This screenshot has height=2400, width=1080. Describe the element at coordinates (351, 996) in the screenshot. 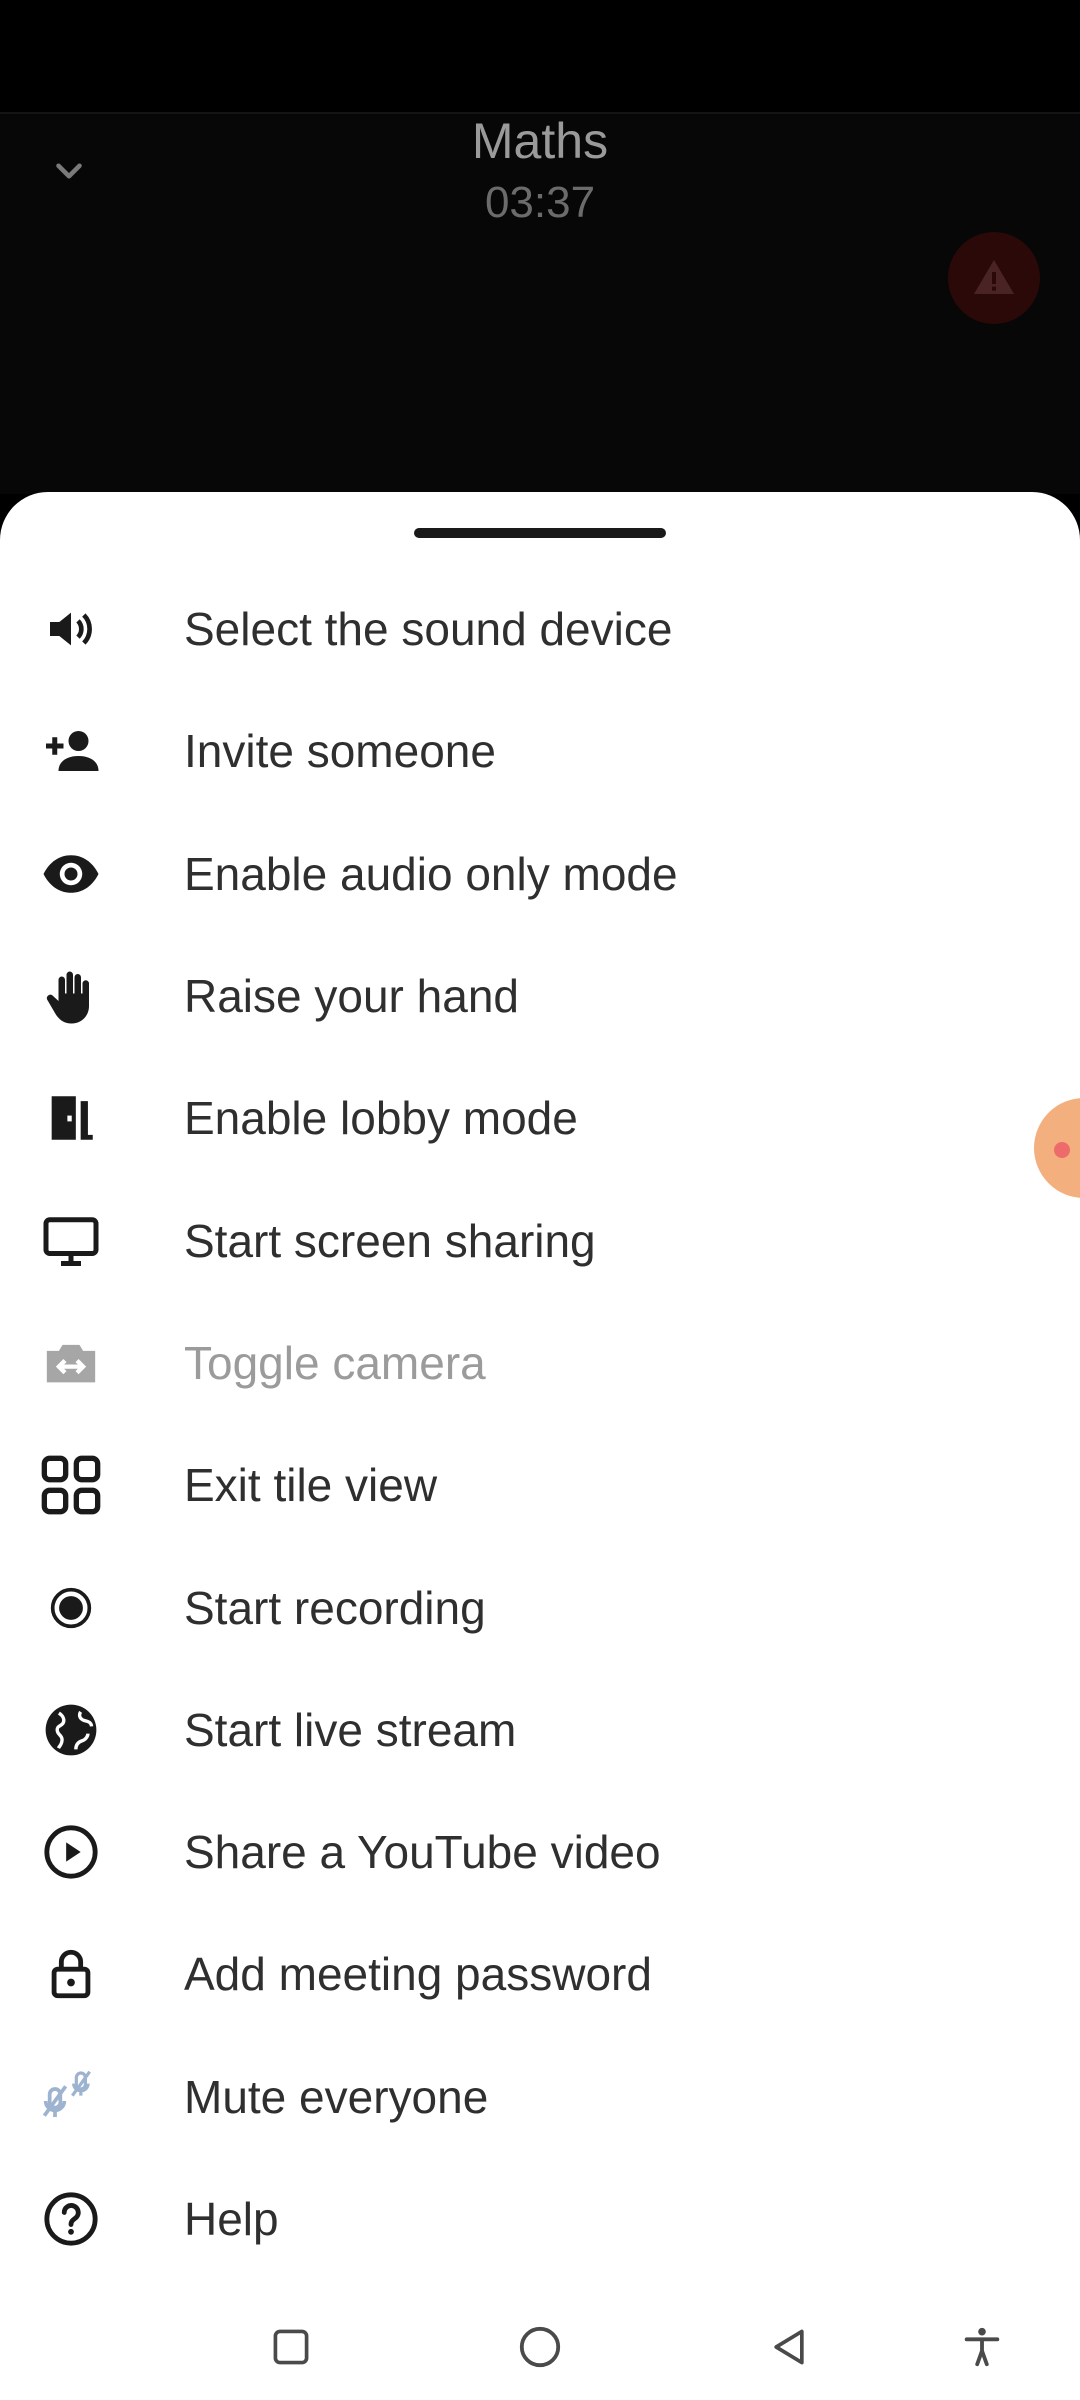

I see `menu-item-label: Raise your hand` at that location.